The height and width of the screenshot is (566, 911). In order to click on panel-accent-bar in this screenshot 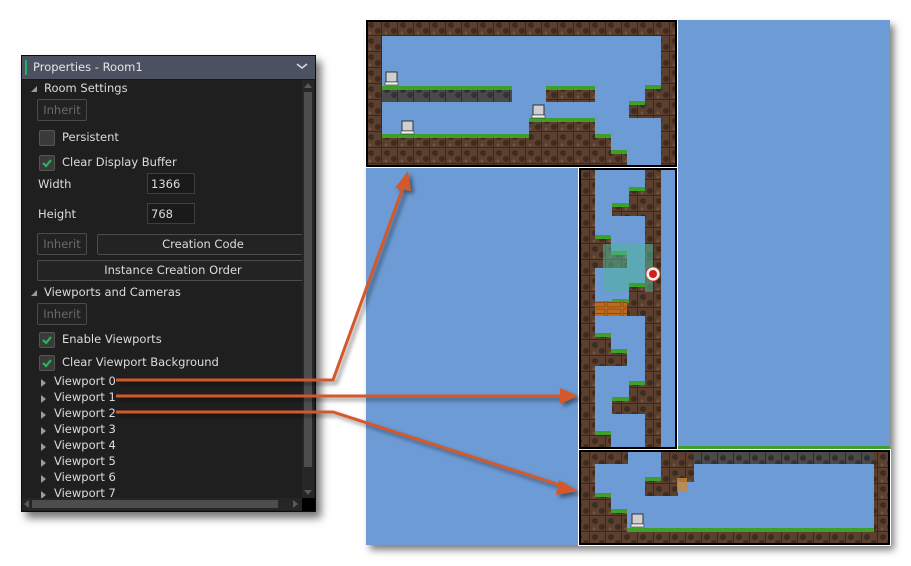, I will do `click(26, 67)`.